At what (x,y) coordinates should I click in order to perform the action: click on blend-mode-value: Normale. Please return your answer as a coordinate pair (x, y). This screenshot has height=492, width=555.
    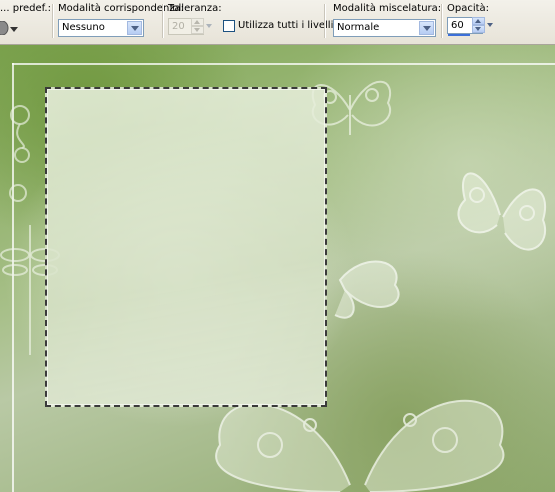
    Looking at the image, I should click on (358, 27).